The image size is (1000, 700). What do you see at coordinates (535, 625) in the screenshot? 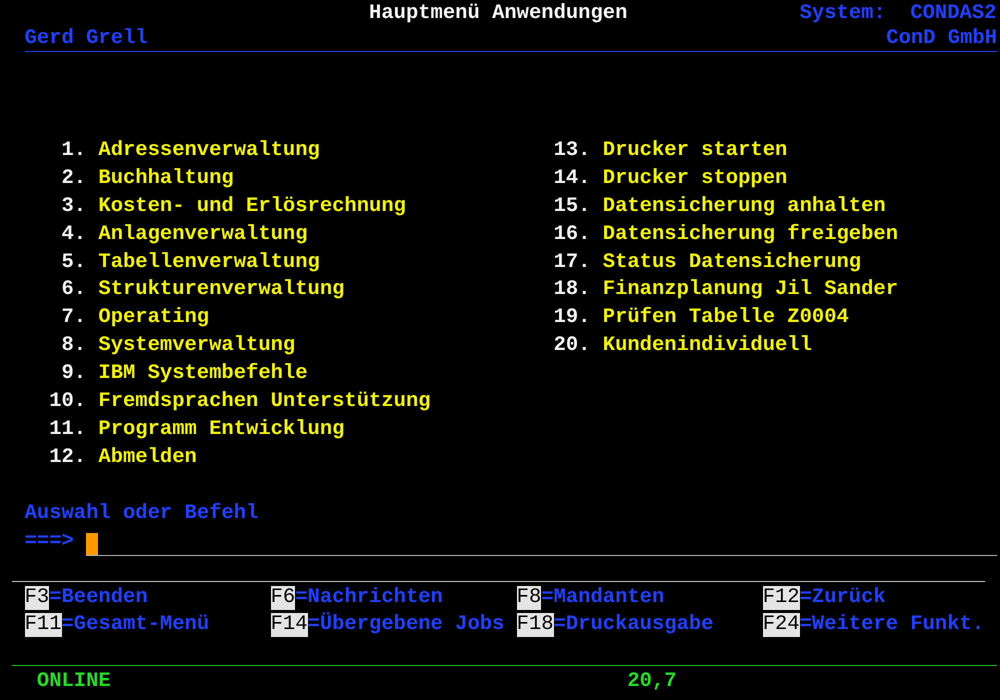
I see `function-key: F18` at bounding box center [535, 625].